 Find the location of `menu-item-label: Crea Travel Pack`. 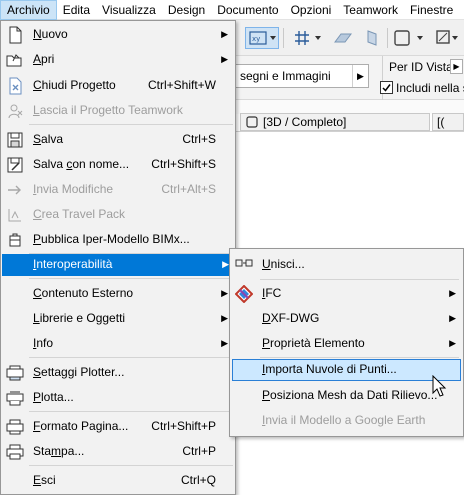

menu-item-label: Crea Travel Pack is located at coordinates (79, 214).